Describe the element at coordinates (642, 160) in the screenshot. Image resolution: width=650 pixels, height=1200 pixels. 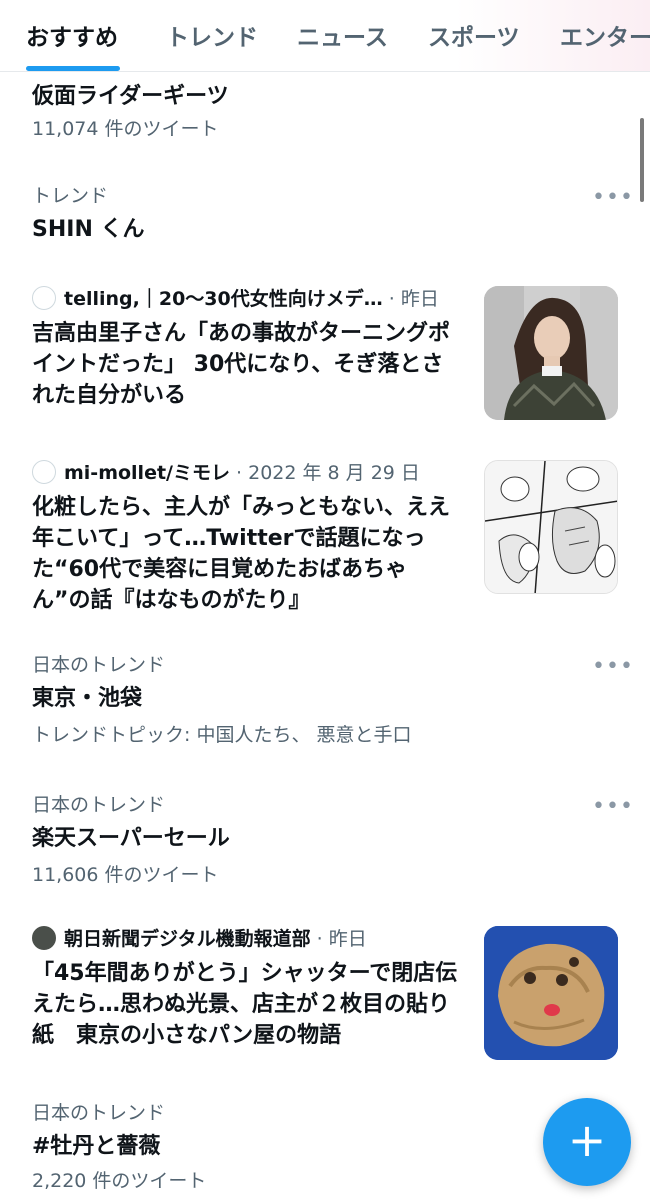
I see `scrollbar` at that location.